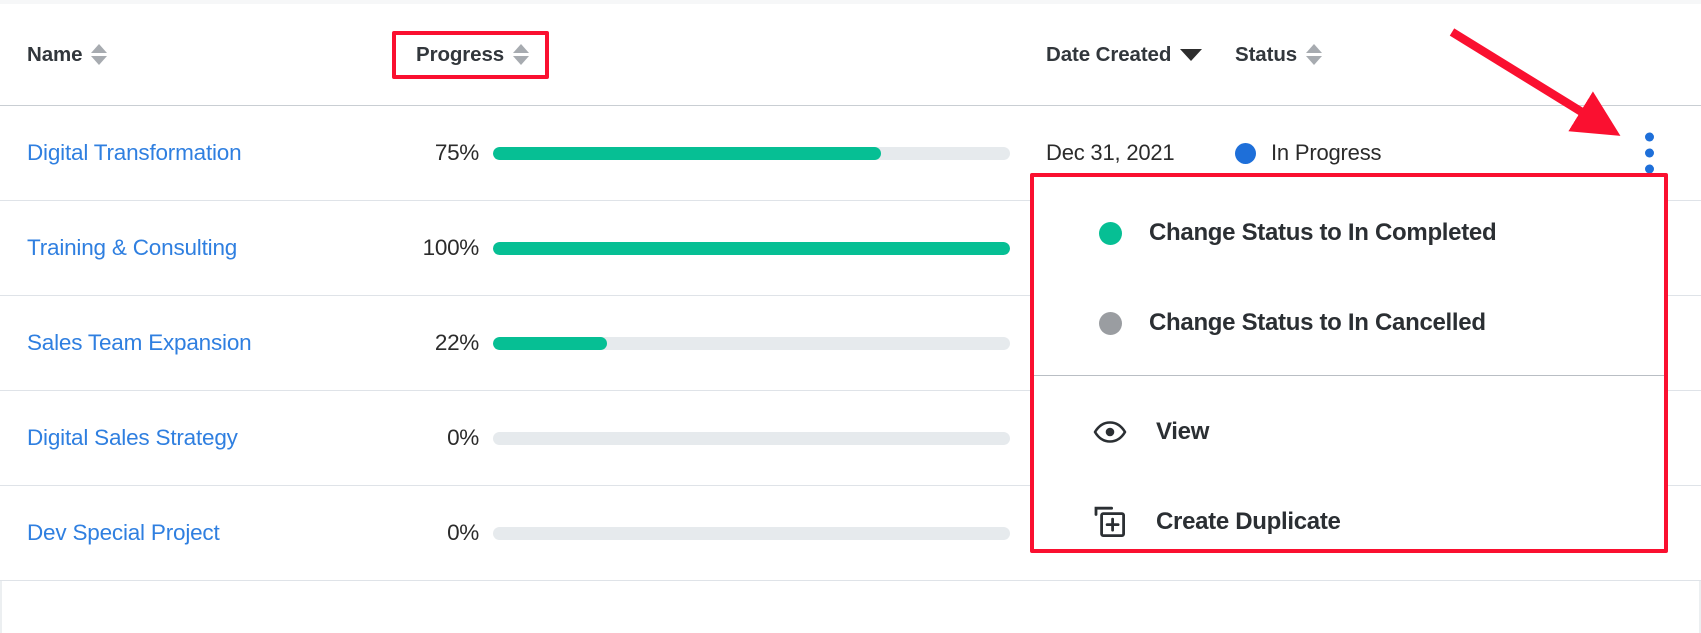 Image resolution: width=1701 pixels, height=633 pixels. What do you see at coordinates (1349, 432) in the screenshot?
I see `menu-item-view: View` at bounding box center [1349, 432].